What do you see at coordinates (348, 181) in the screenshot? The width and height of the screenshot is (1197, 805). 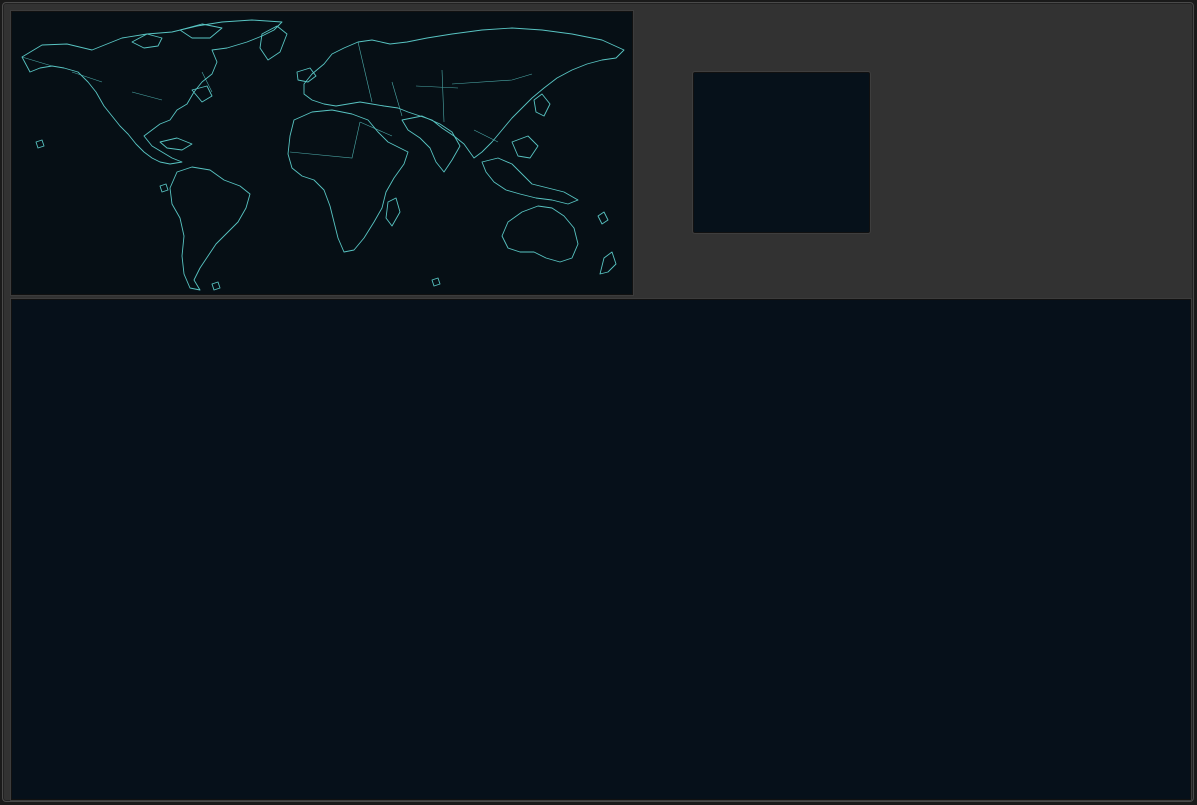 I see `africa-outline` at bounding box center [348, 181].